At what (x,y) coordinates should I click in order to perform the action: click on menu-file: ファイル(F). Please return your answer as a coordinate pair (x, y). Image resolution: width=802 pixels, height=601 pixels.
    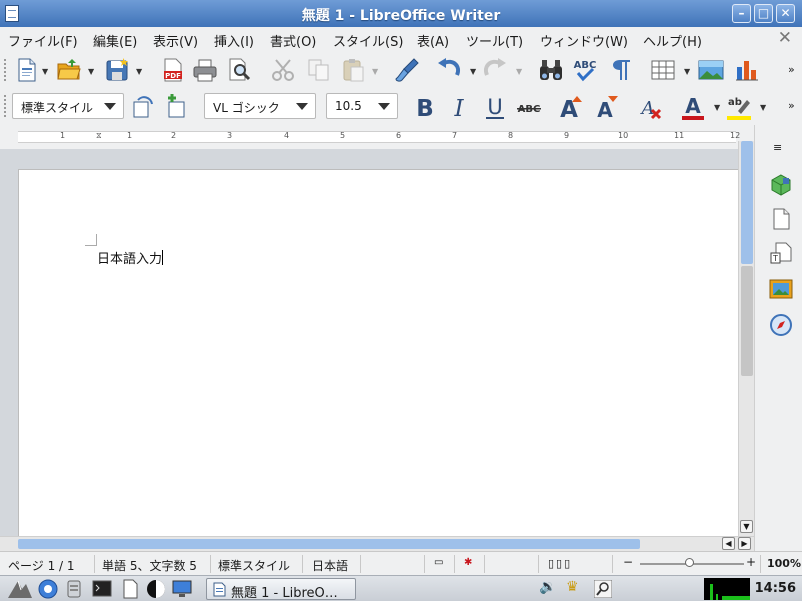
    Looking at the image, I should click on (43, 40).